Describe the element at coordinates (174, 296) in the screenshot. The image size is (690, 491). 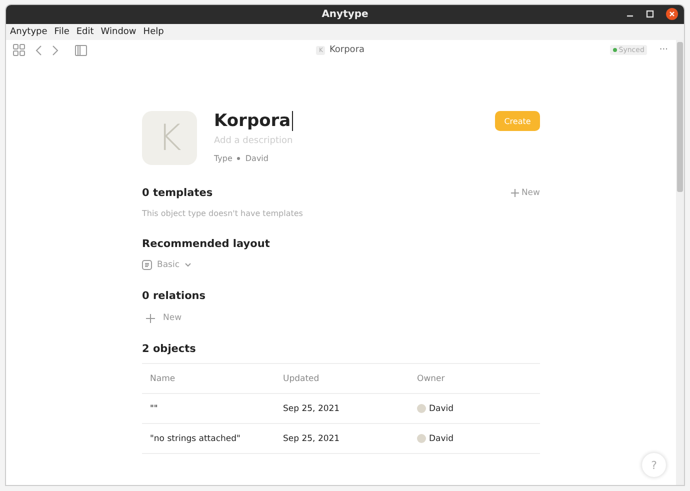
I see `section-title: 0 relations` at that location.